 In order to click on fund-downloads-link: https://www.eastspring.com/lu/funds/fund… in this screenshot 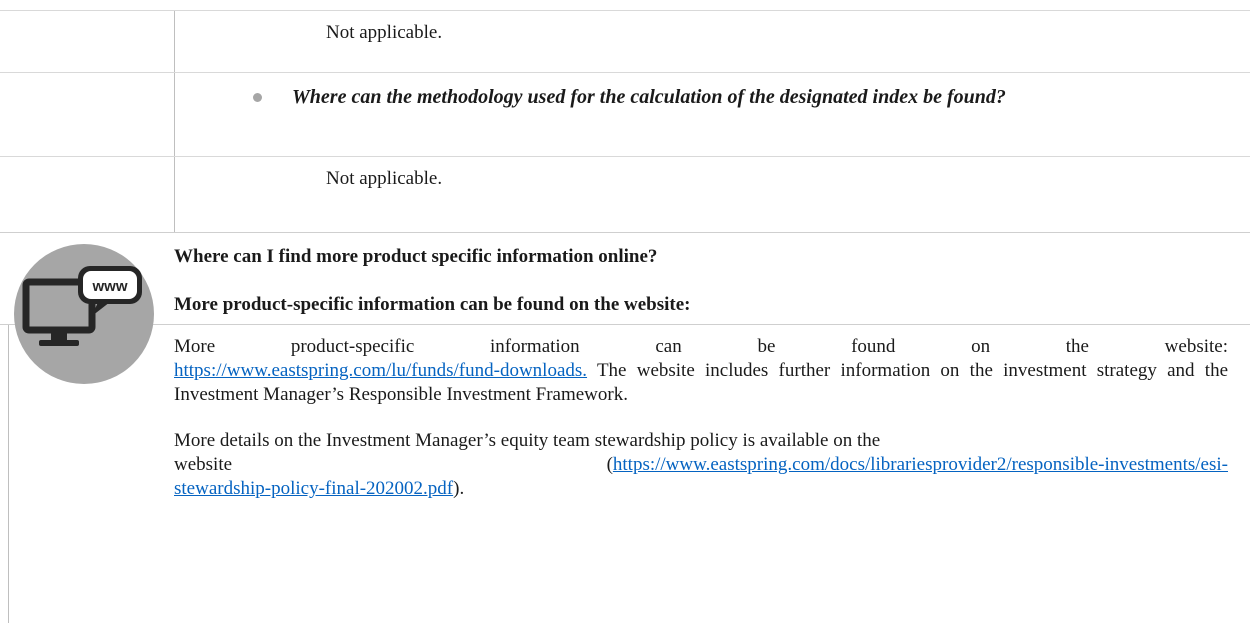, I will do `click(380, 370)`.